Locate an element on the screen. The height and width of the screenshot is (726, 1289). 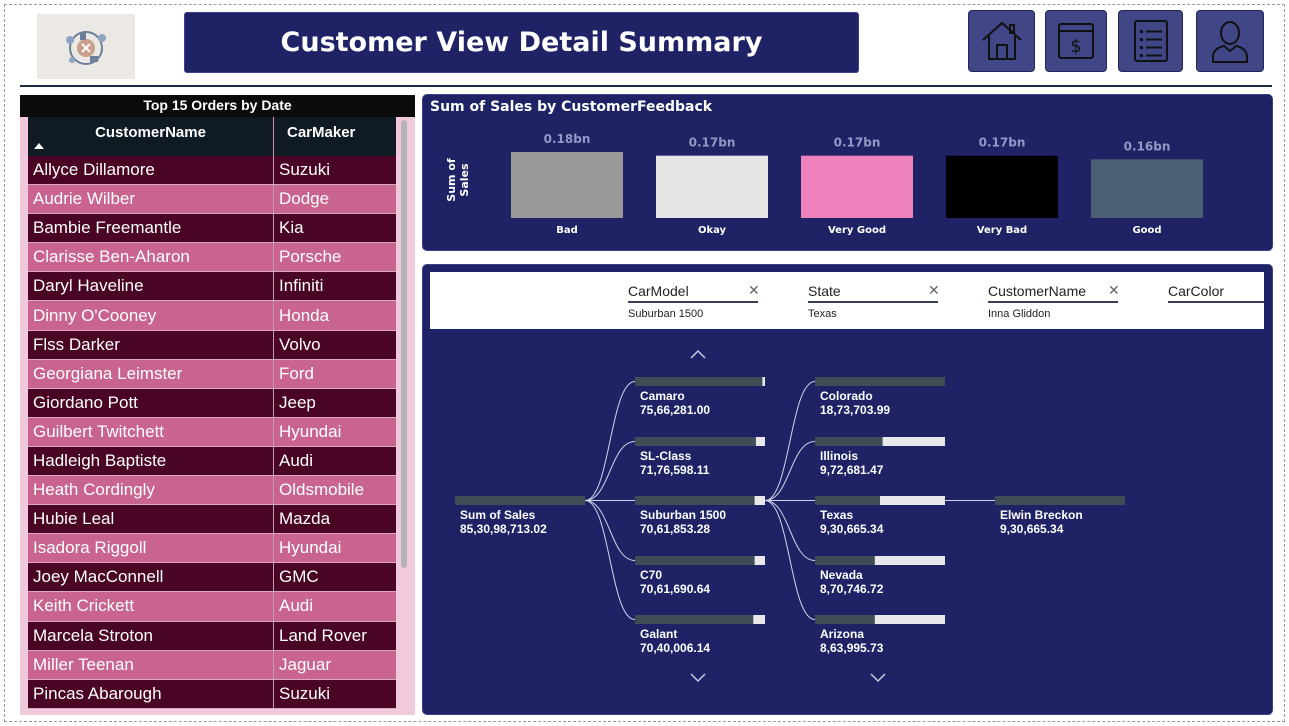
customer-button is located at coordinates (1230, 41).